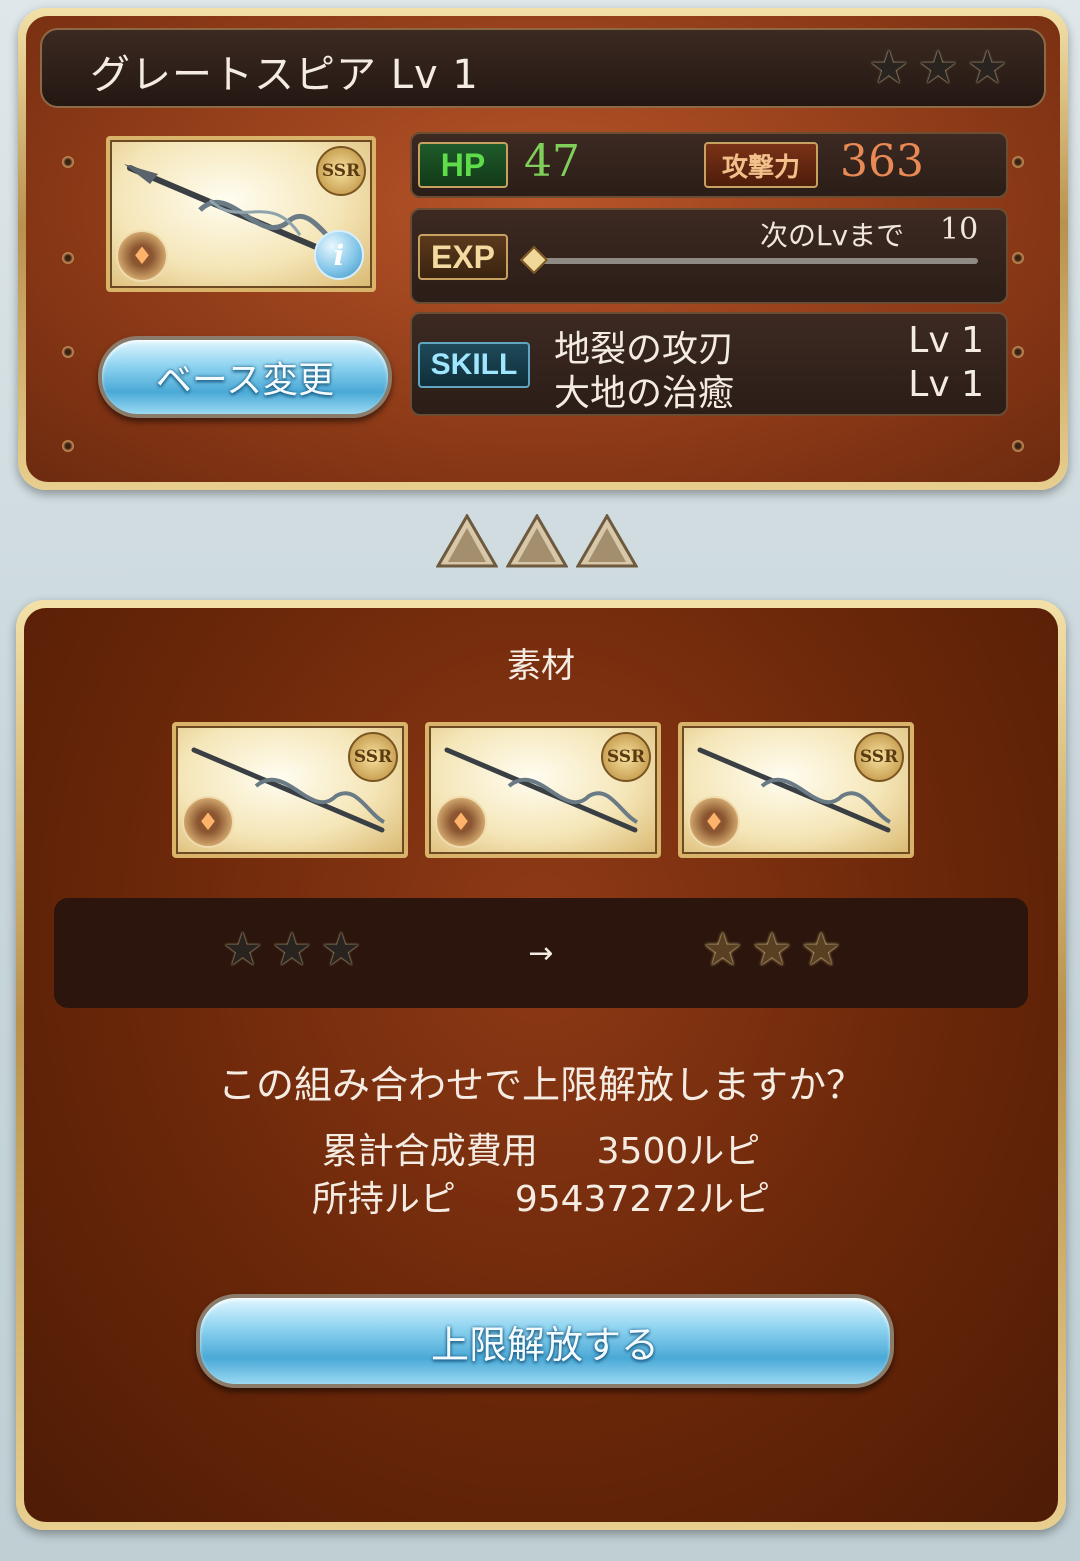 The height and width of the screenshot is (1561, 1080). What do you see at coordinates (543, 68) in the screenshot?
I see `weapon-title-bar: グレートスピア Lv 1 ★ ★ ★` at bounding box center [543, 68].